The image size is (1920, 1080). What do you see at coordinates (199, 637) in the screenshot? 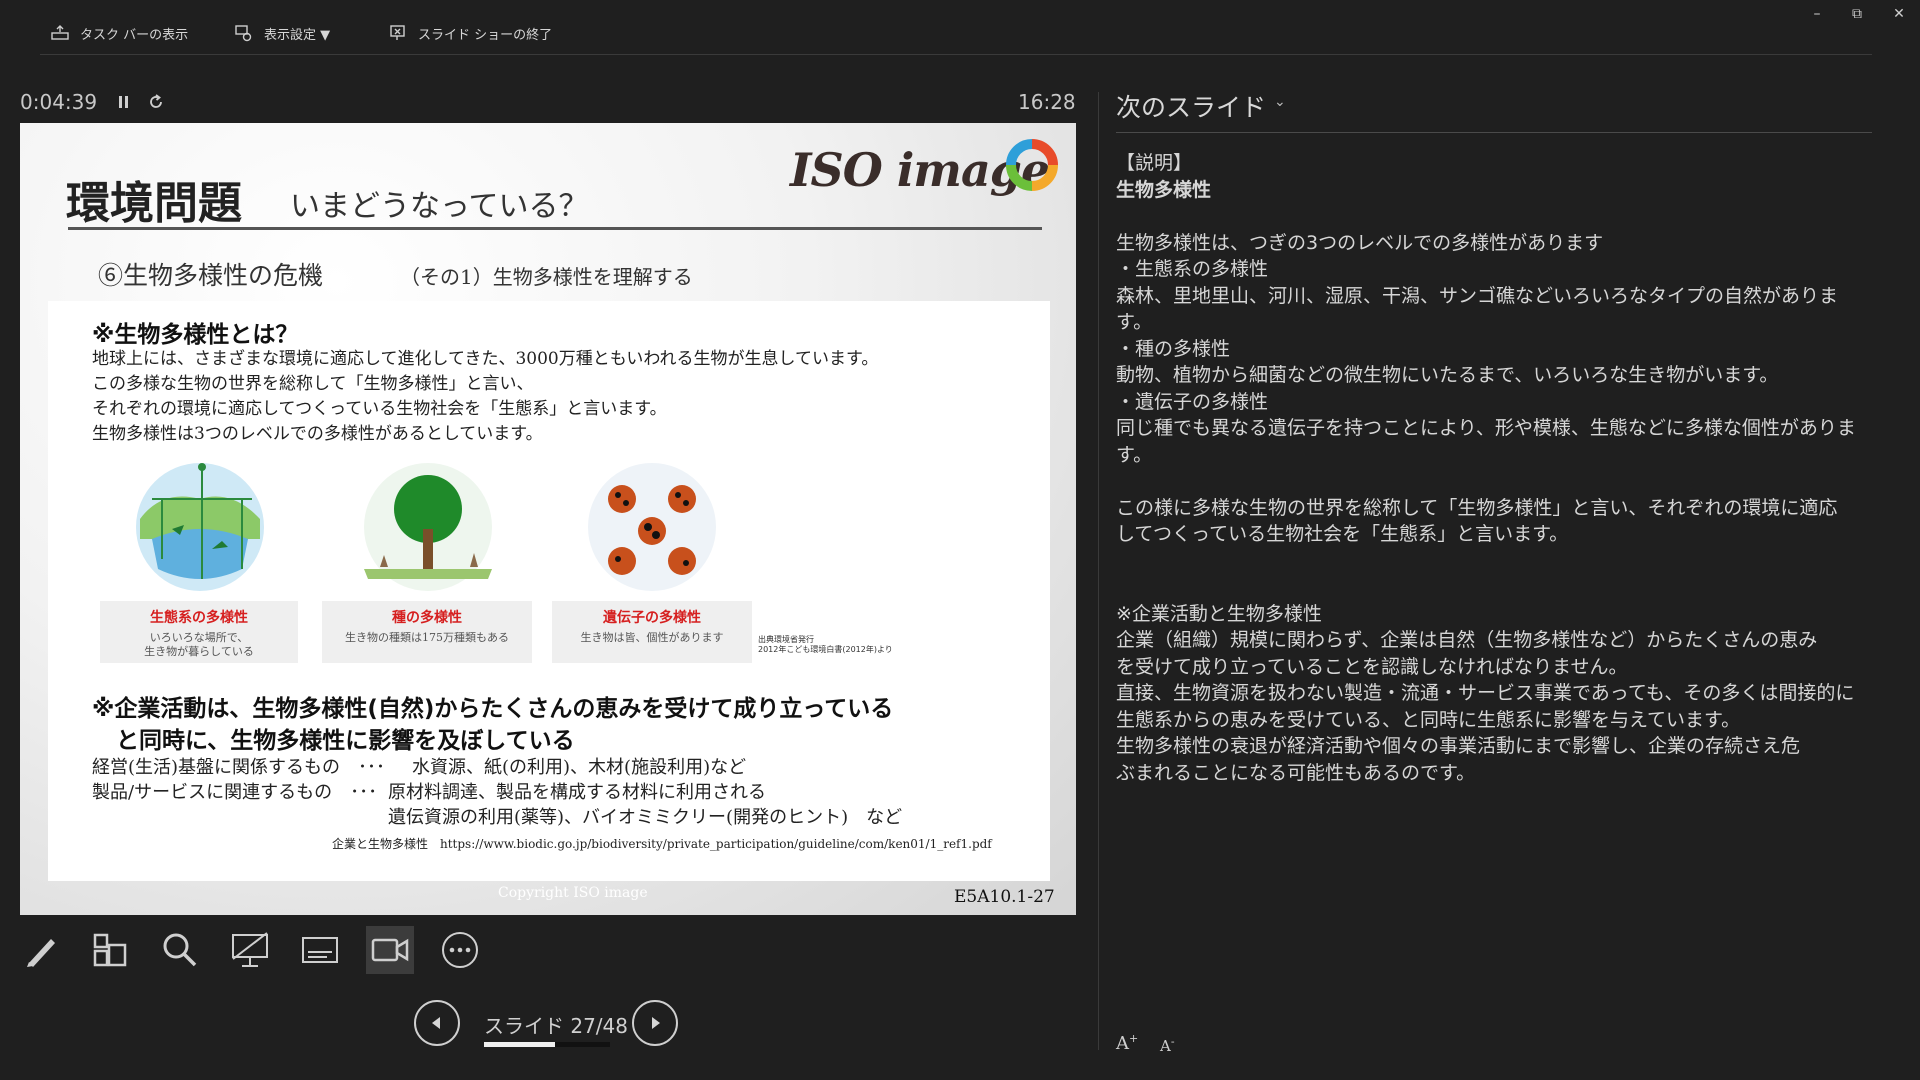
I see `caption-text: いろいろな場所で、` at bounding box center [199, 637].